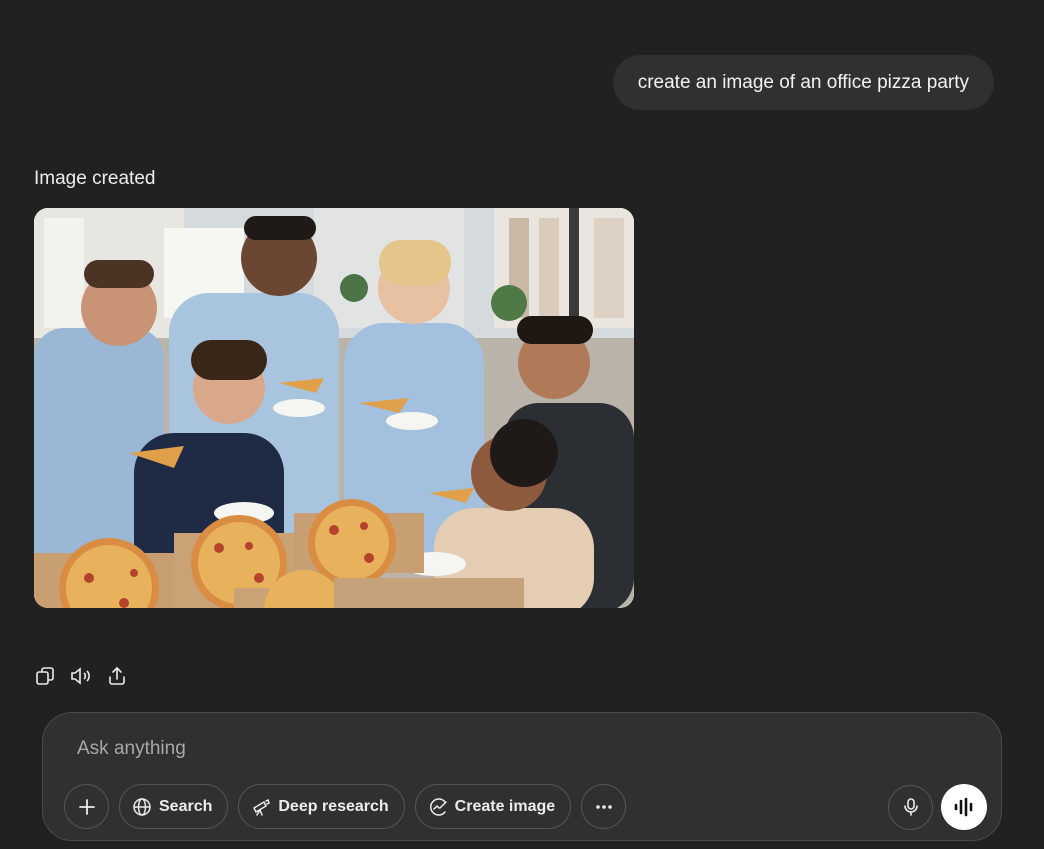 The height and width of the screenshot is (849, 1044). What do you see at coordinates (937, 807) in the screenshot?
I see `composer-right-tools` at bounding box center [937, 807].